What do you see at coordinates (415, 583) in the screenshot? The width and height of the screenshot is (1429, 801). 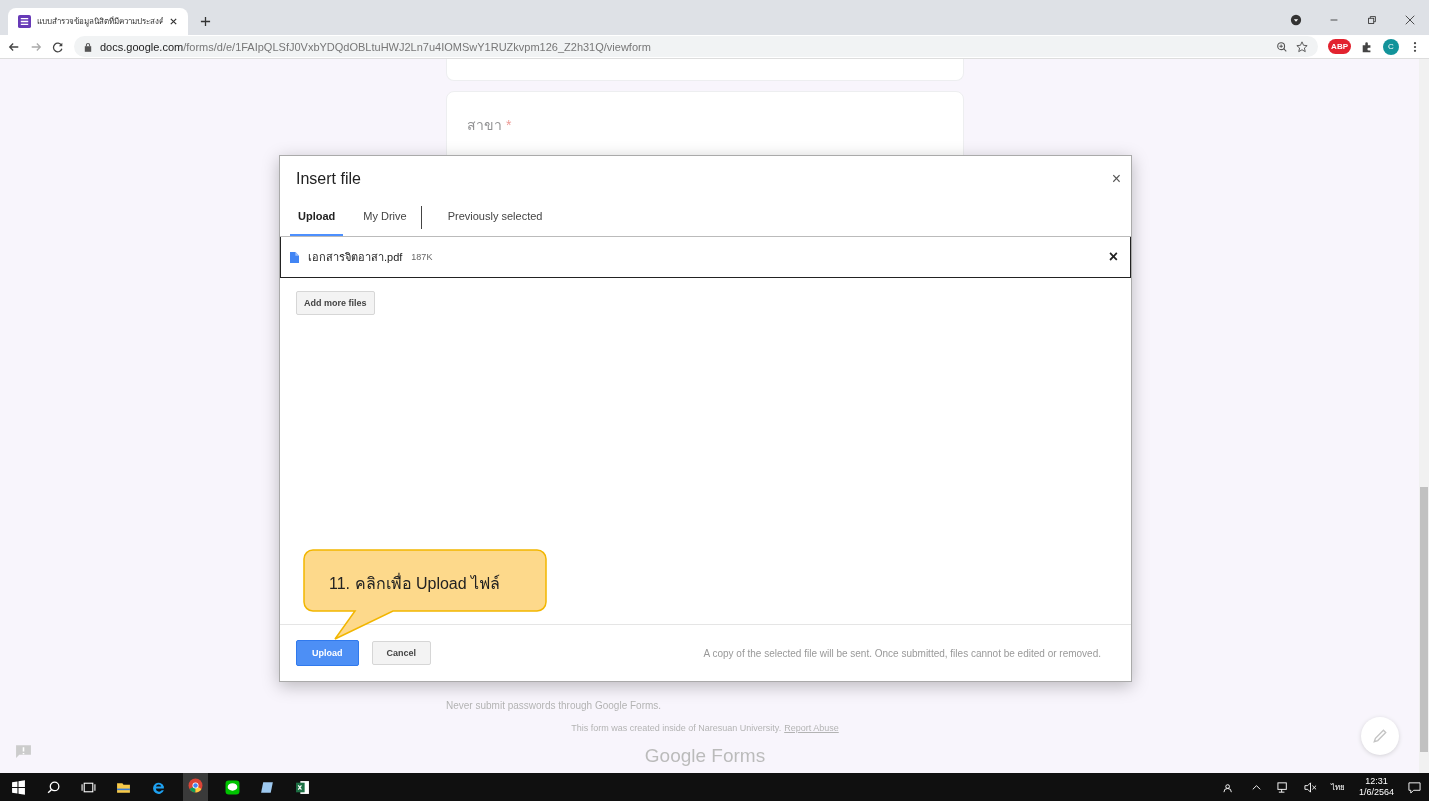 I see `callout-text: 11. คลิกเพื่อ Upload ไฟล์` at bounding box center [415, 583].